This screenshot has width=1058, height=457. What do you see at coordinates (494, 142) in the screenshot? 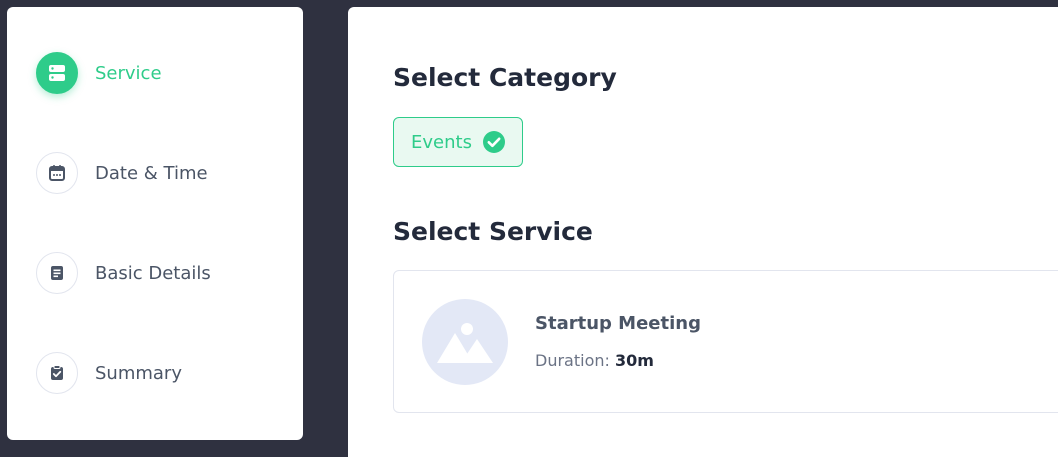
I see `check-circle-icon` at bounding box center [494, 142].